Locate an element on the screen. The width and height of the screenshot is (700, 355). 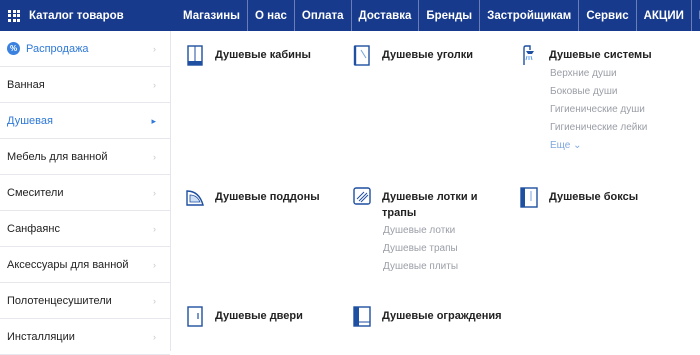
category-shower-systems: Душевые системы is located at coordinates (604, 55).